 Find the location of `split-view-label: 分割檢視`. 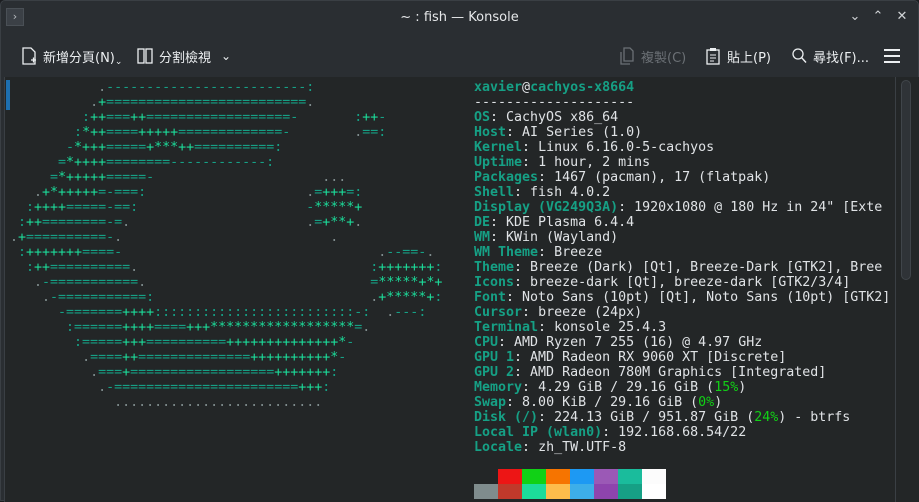

split-view-label: 分割檢視 is located at coordinates (185, 58).